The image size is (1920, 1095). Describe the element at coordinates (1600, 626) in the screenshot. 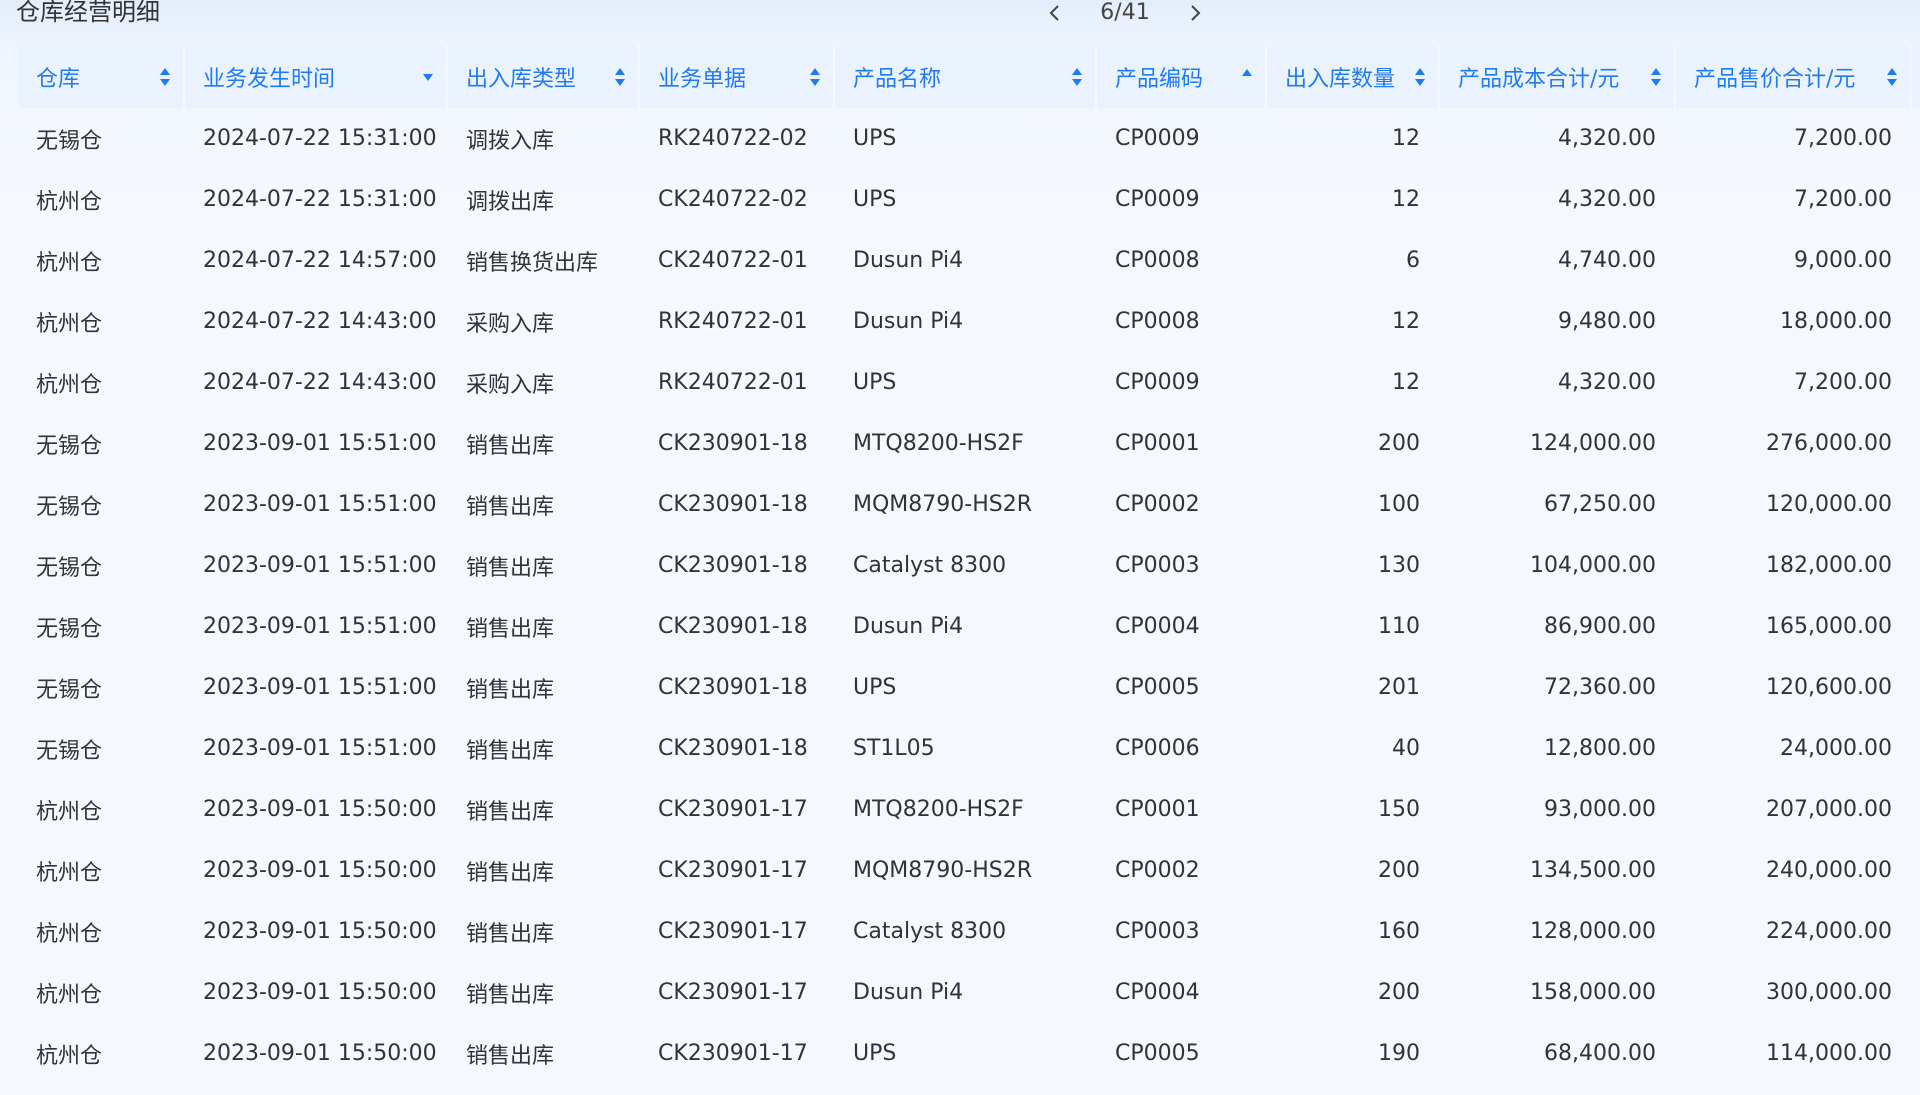

I see `cell-cost-total: 86,900.00` at that location.